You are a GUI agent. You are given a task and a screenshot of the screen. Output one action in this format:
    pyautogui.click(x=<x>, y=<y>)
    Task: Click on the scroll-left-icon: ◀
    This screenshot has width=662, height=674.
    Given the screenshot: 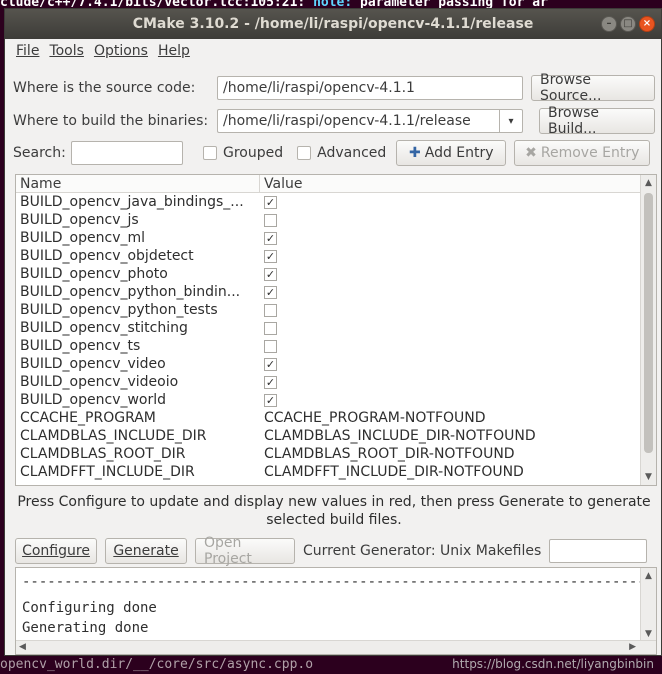 What is the action you would take?
    pyautogui.click(x=22, y=647)
    